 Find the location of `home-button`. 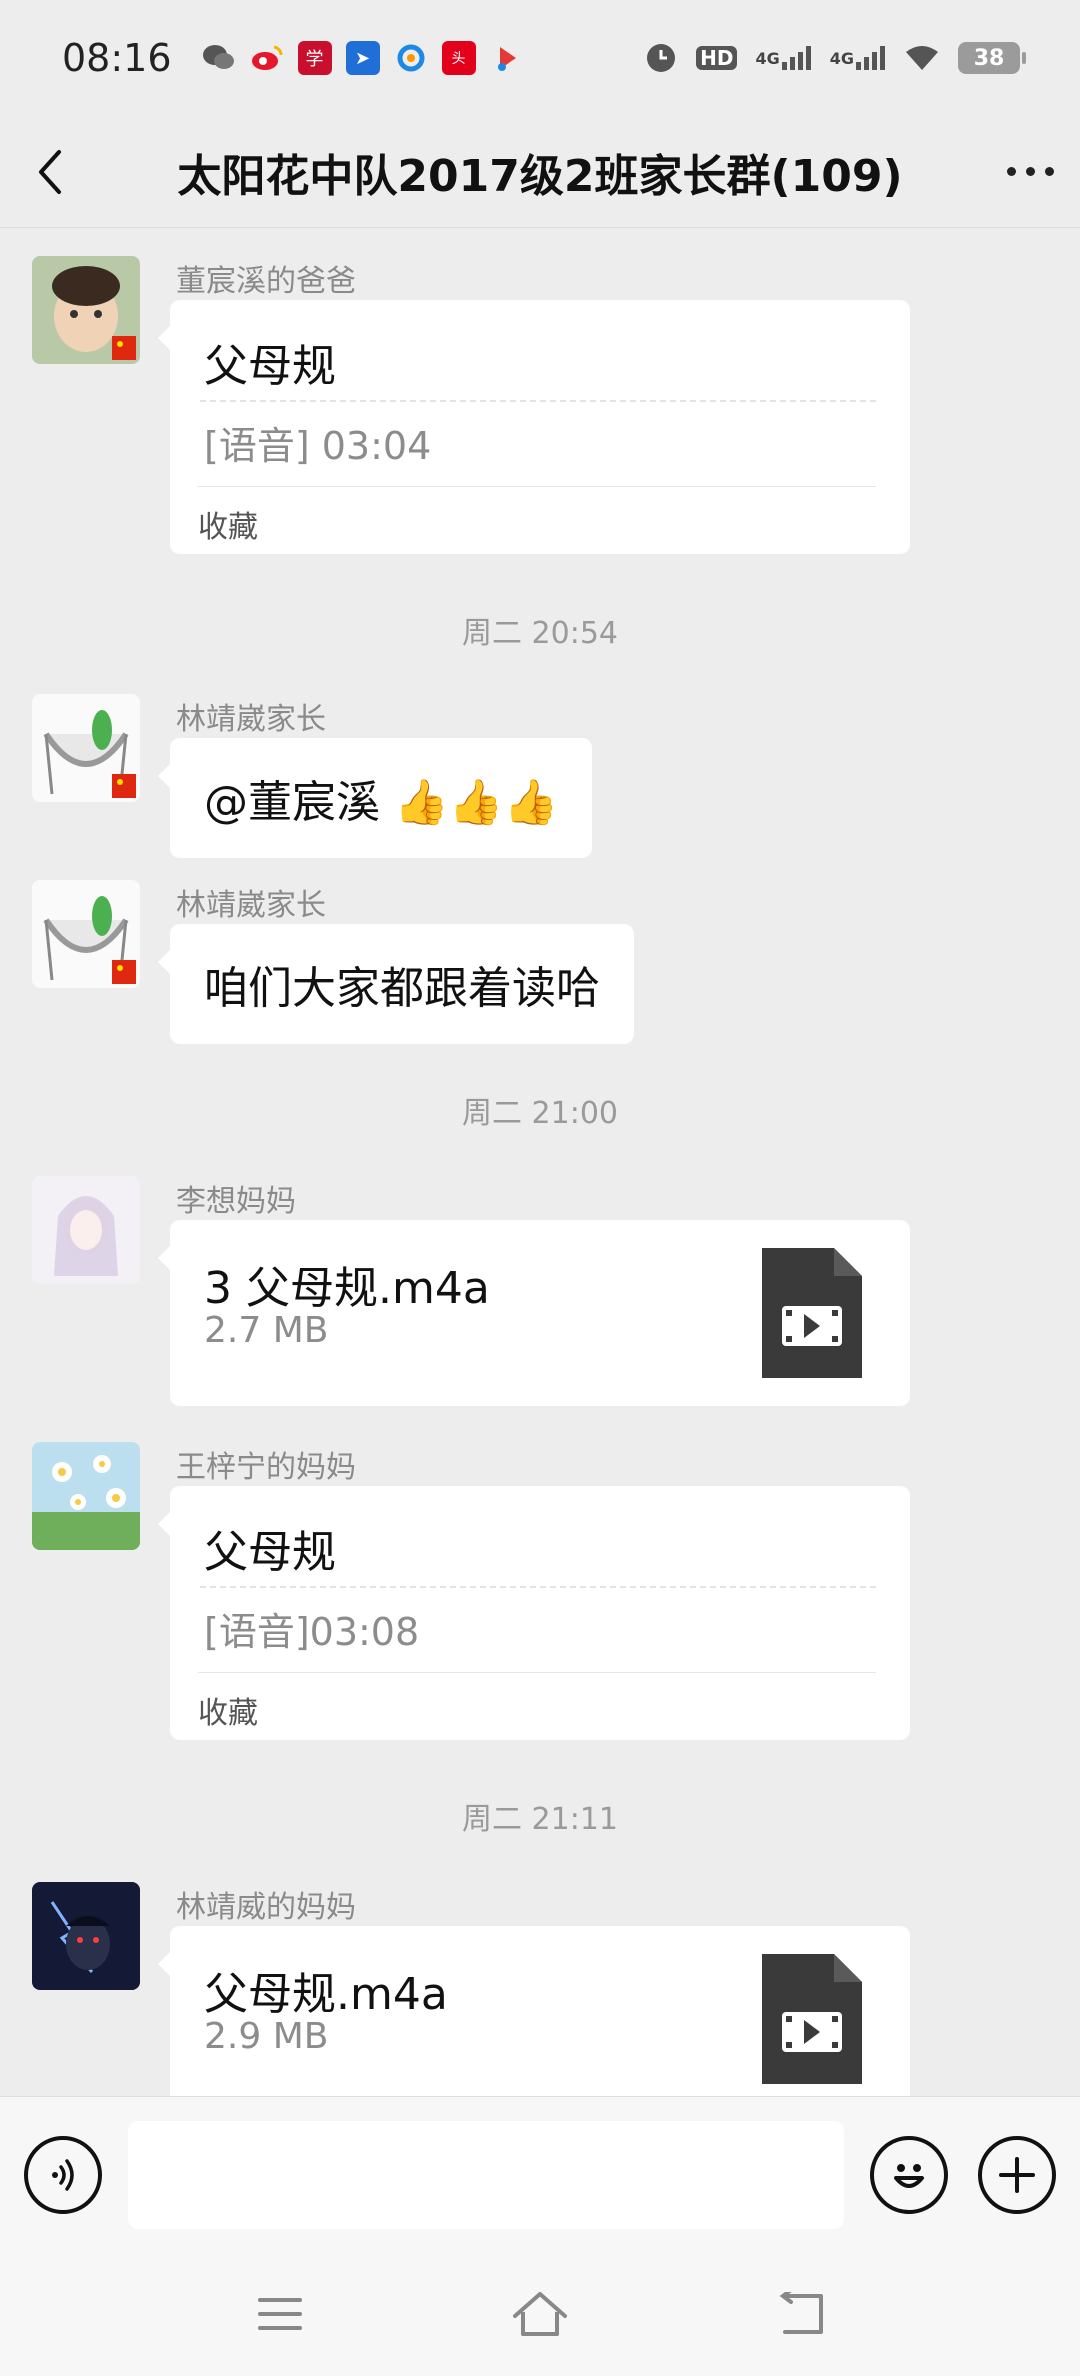

home-button is located at coordinates (540, 2314).